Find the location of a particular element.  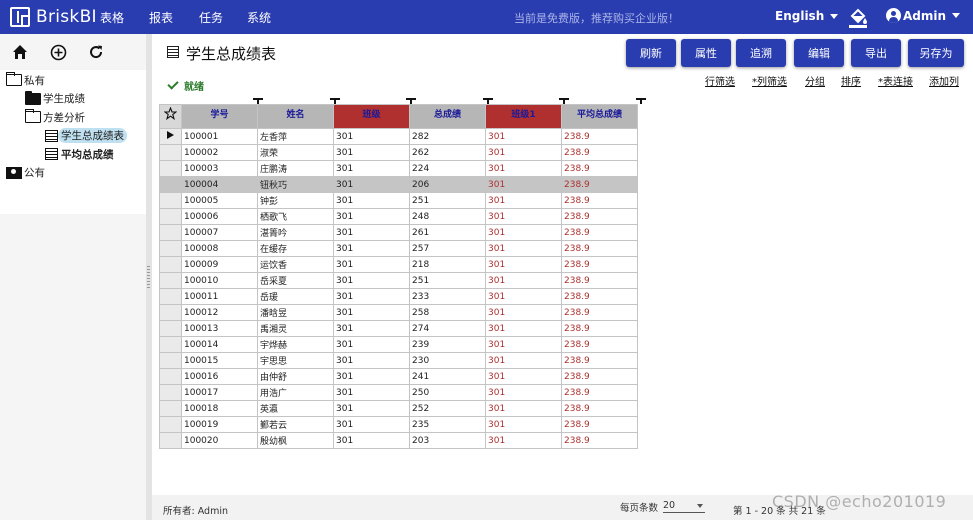

cell-name: 殷幼枫 is located at coordinates (295, 440).